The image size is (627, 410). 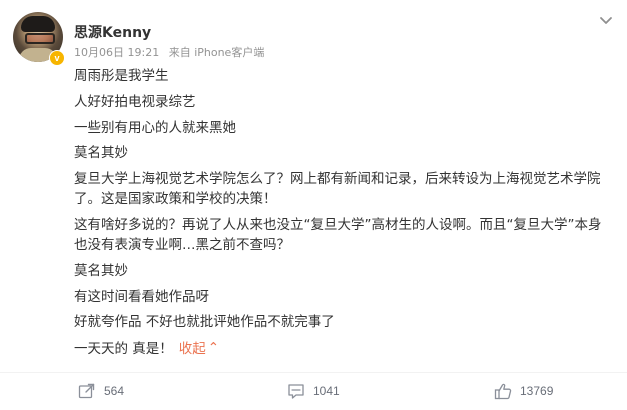 What do you see at coordinates (121, 76) in the screenshot?
I see `content-line: 周雨彤是我学生` at bounding box center [121, 76].